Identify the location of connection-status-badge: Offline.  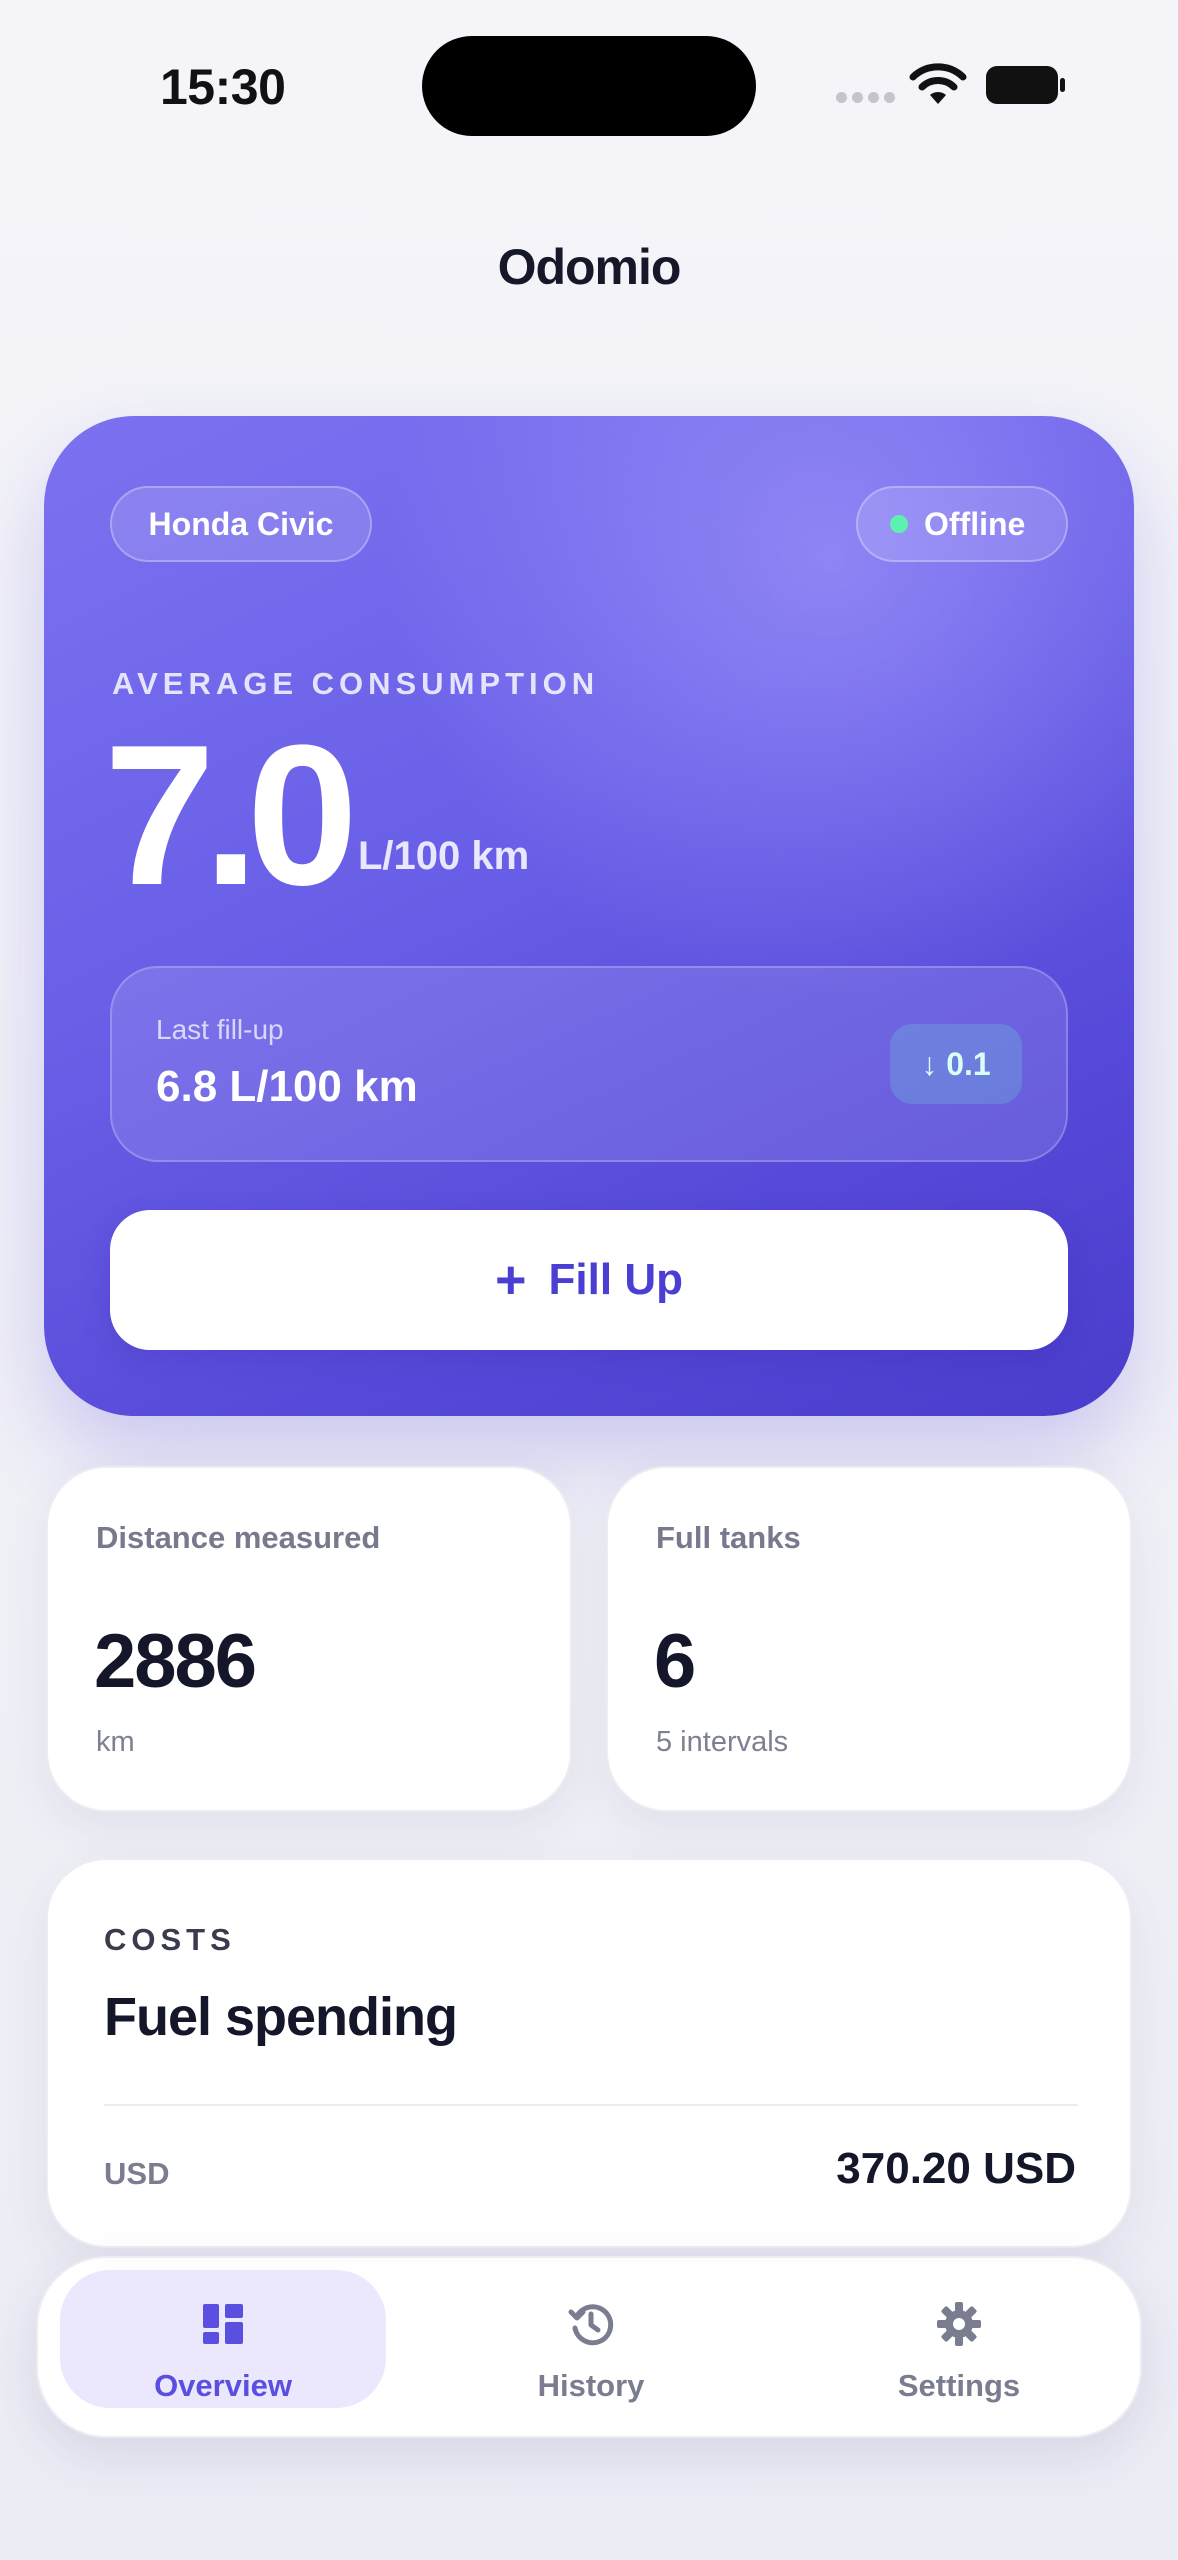
(962, 524).